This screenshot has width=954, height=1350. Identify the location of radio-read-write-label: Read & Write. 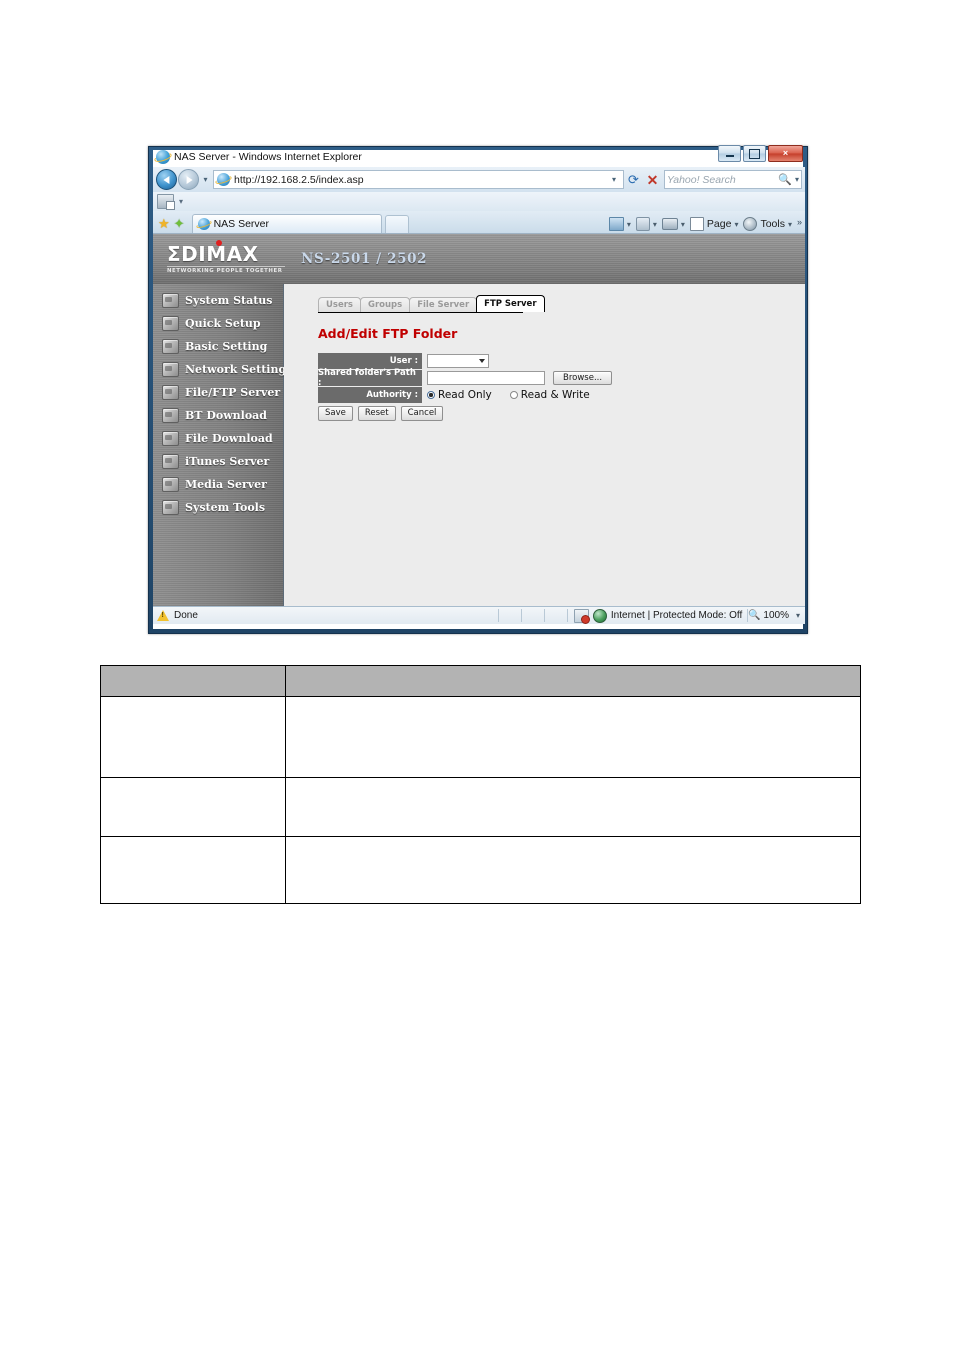
(555, 395).